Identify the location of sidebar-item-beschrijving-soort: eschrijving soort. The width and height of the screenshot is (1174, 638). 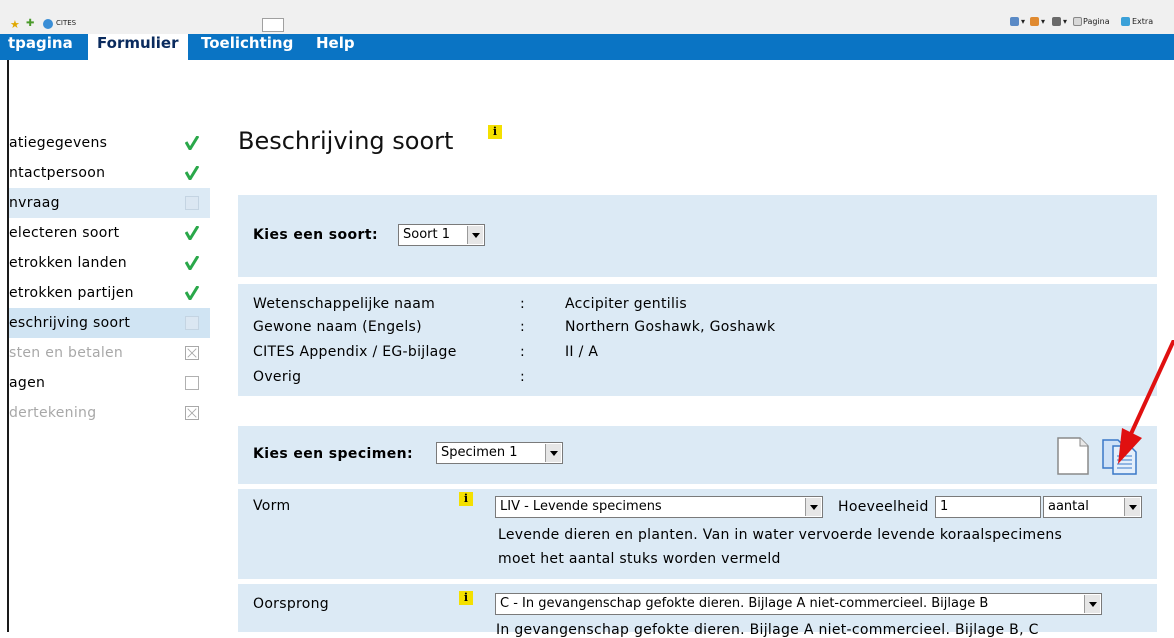
(109, 323).